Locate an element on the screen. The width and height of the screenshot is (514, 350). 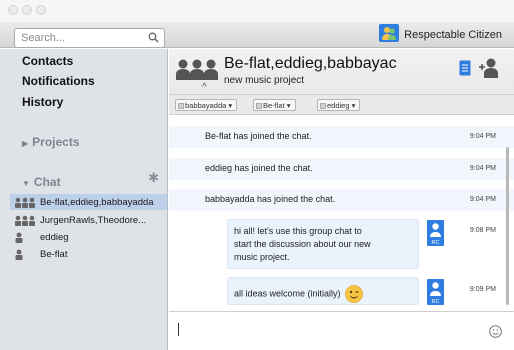
message-line: hi all! let's use this group chat to is located at coordinates (298, 231).